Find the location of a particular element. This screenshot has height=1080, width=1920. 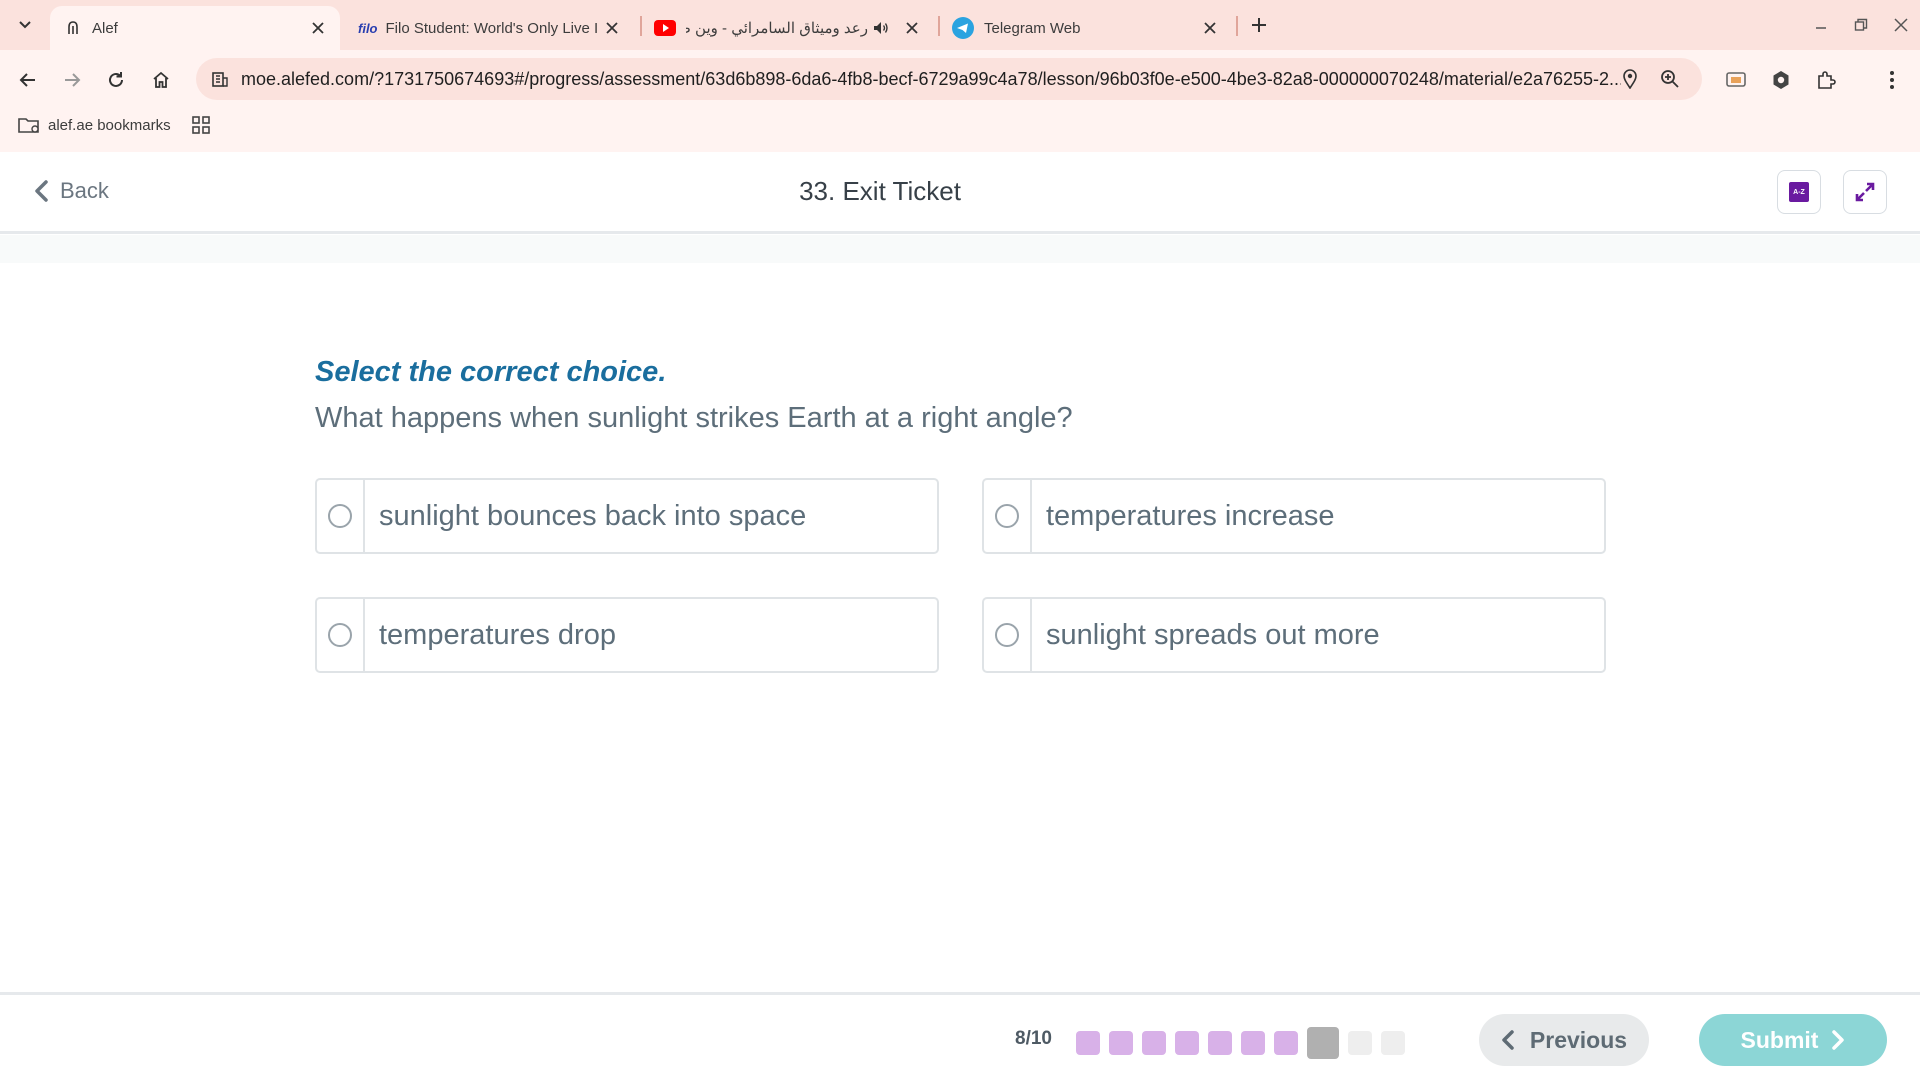

minimize-icon is located at coordinates (1821, 28).